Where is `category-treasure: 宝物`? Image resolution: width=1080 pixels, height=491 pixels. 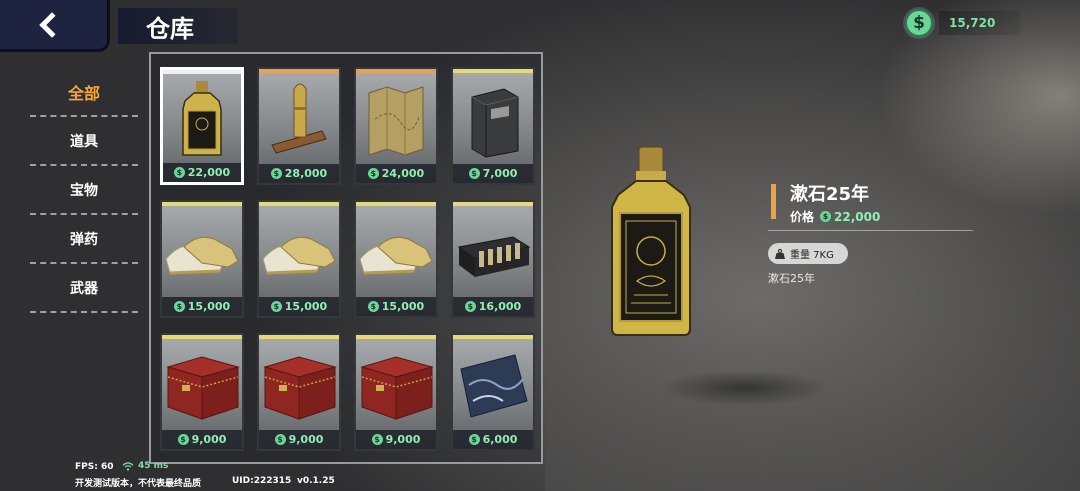 category-treasure: 宝物 is located at coordinates (84, 190).